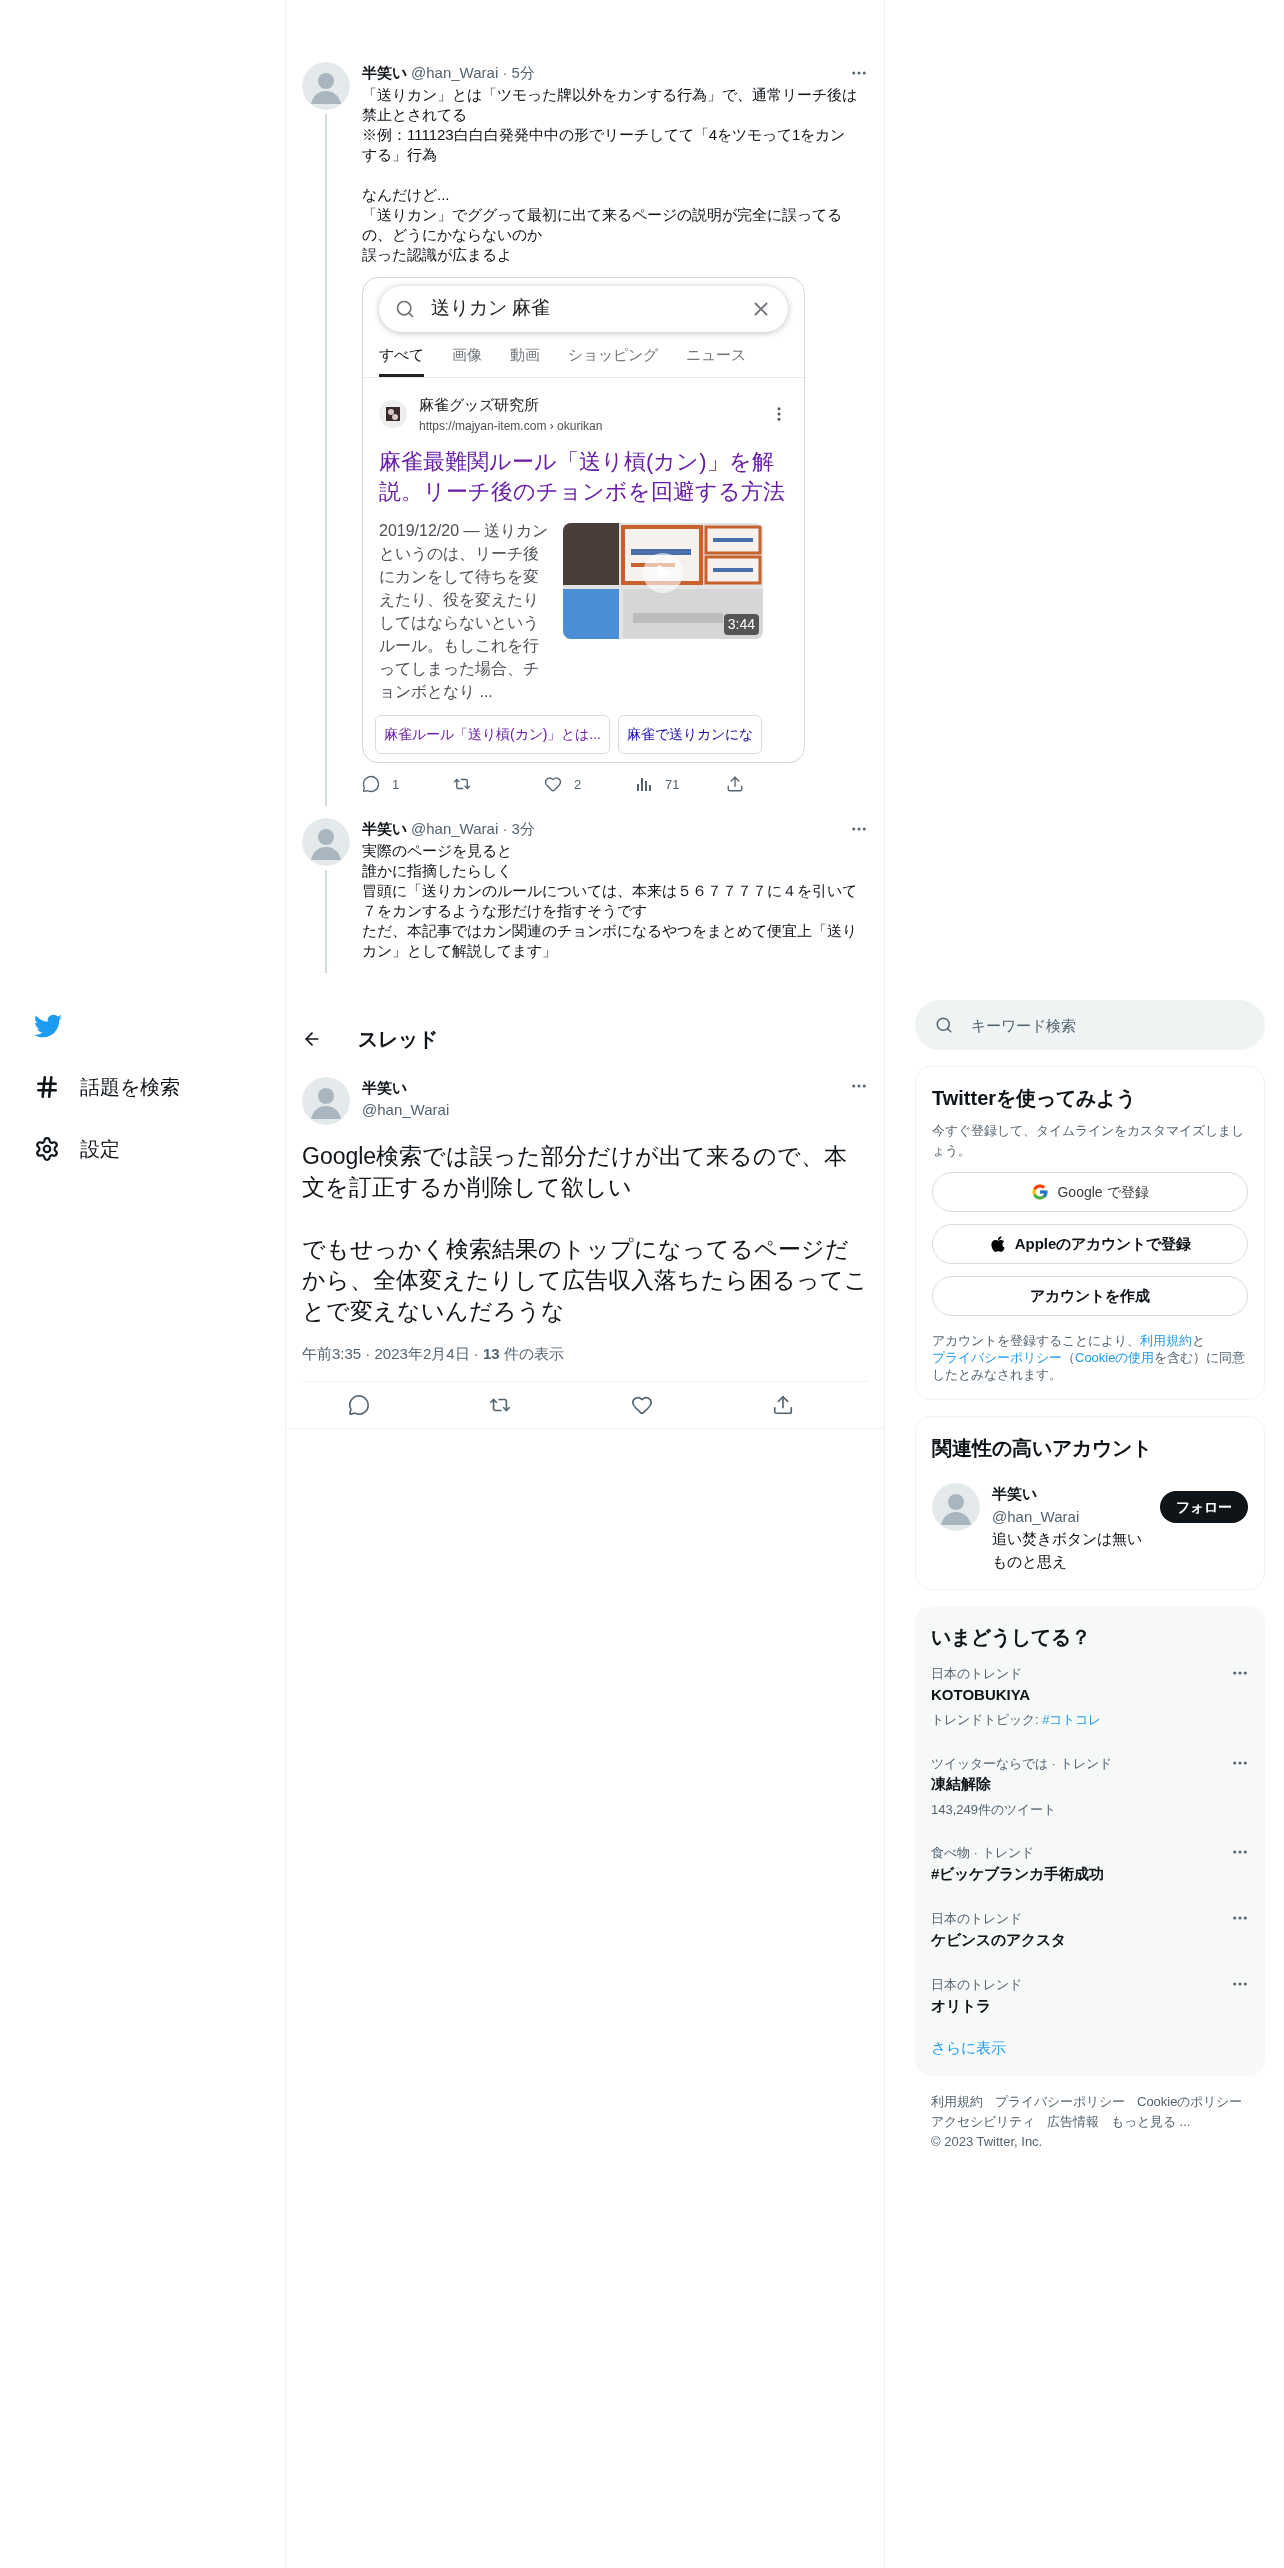 The width and height of the screenshot is (1284, 2568). I want to click on search-tab: 画像, so click(467, 360).